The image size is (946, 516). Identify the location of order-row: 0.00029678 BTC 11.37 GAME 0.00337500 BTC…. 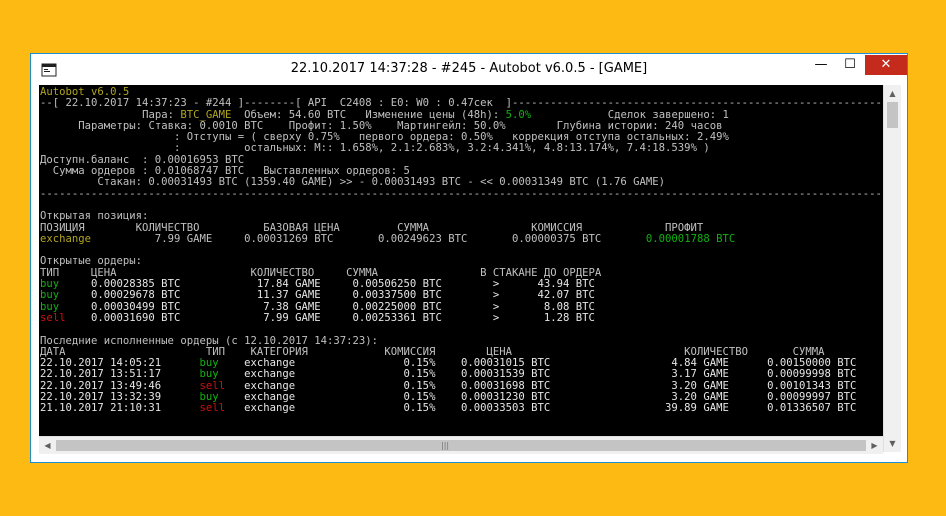
(330, 295).